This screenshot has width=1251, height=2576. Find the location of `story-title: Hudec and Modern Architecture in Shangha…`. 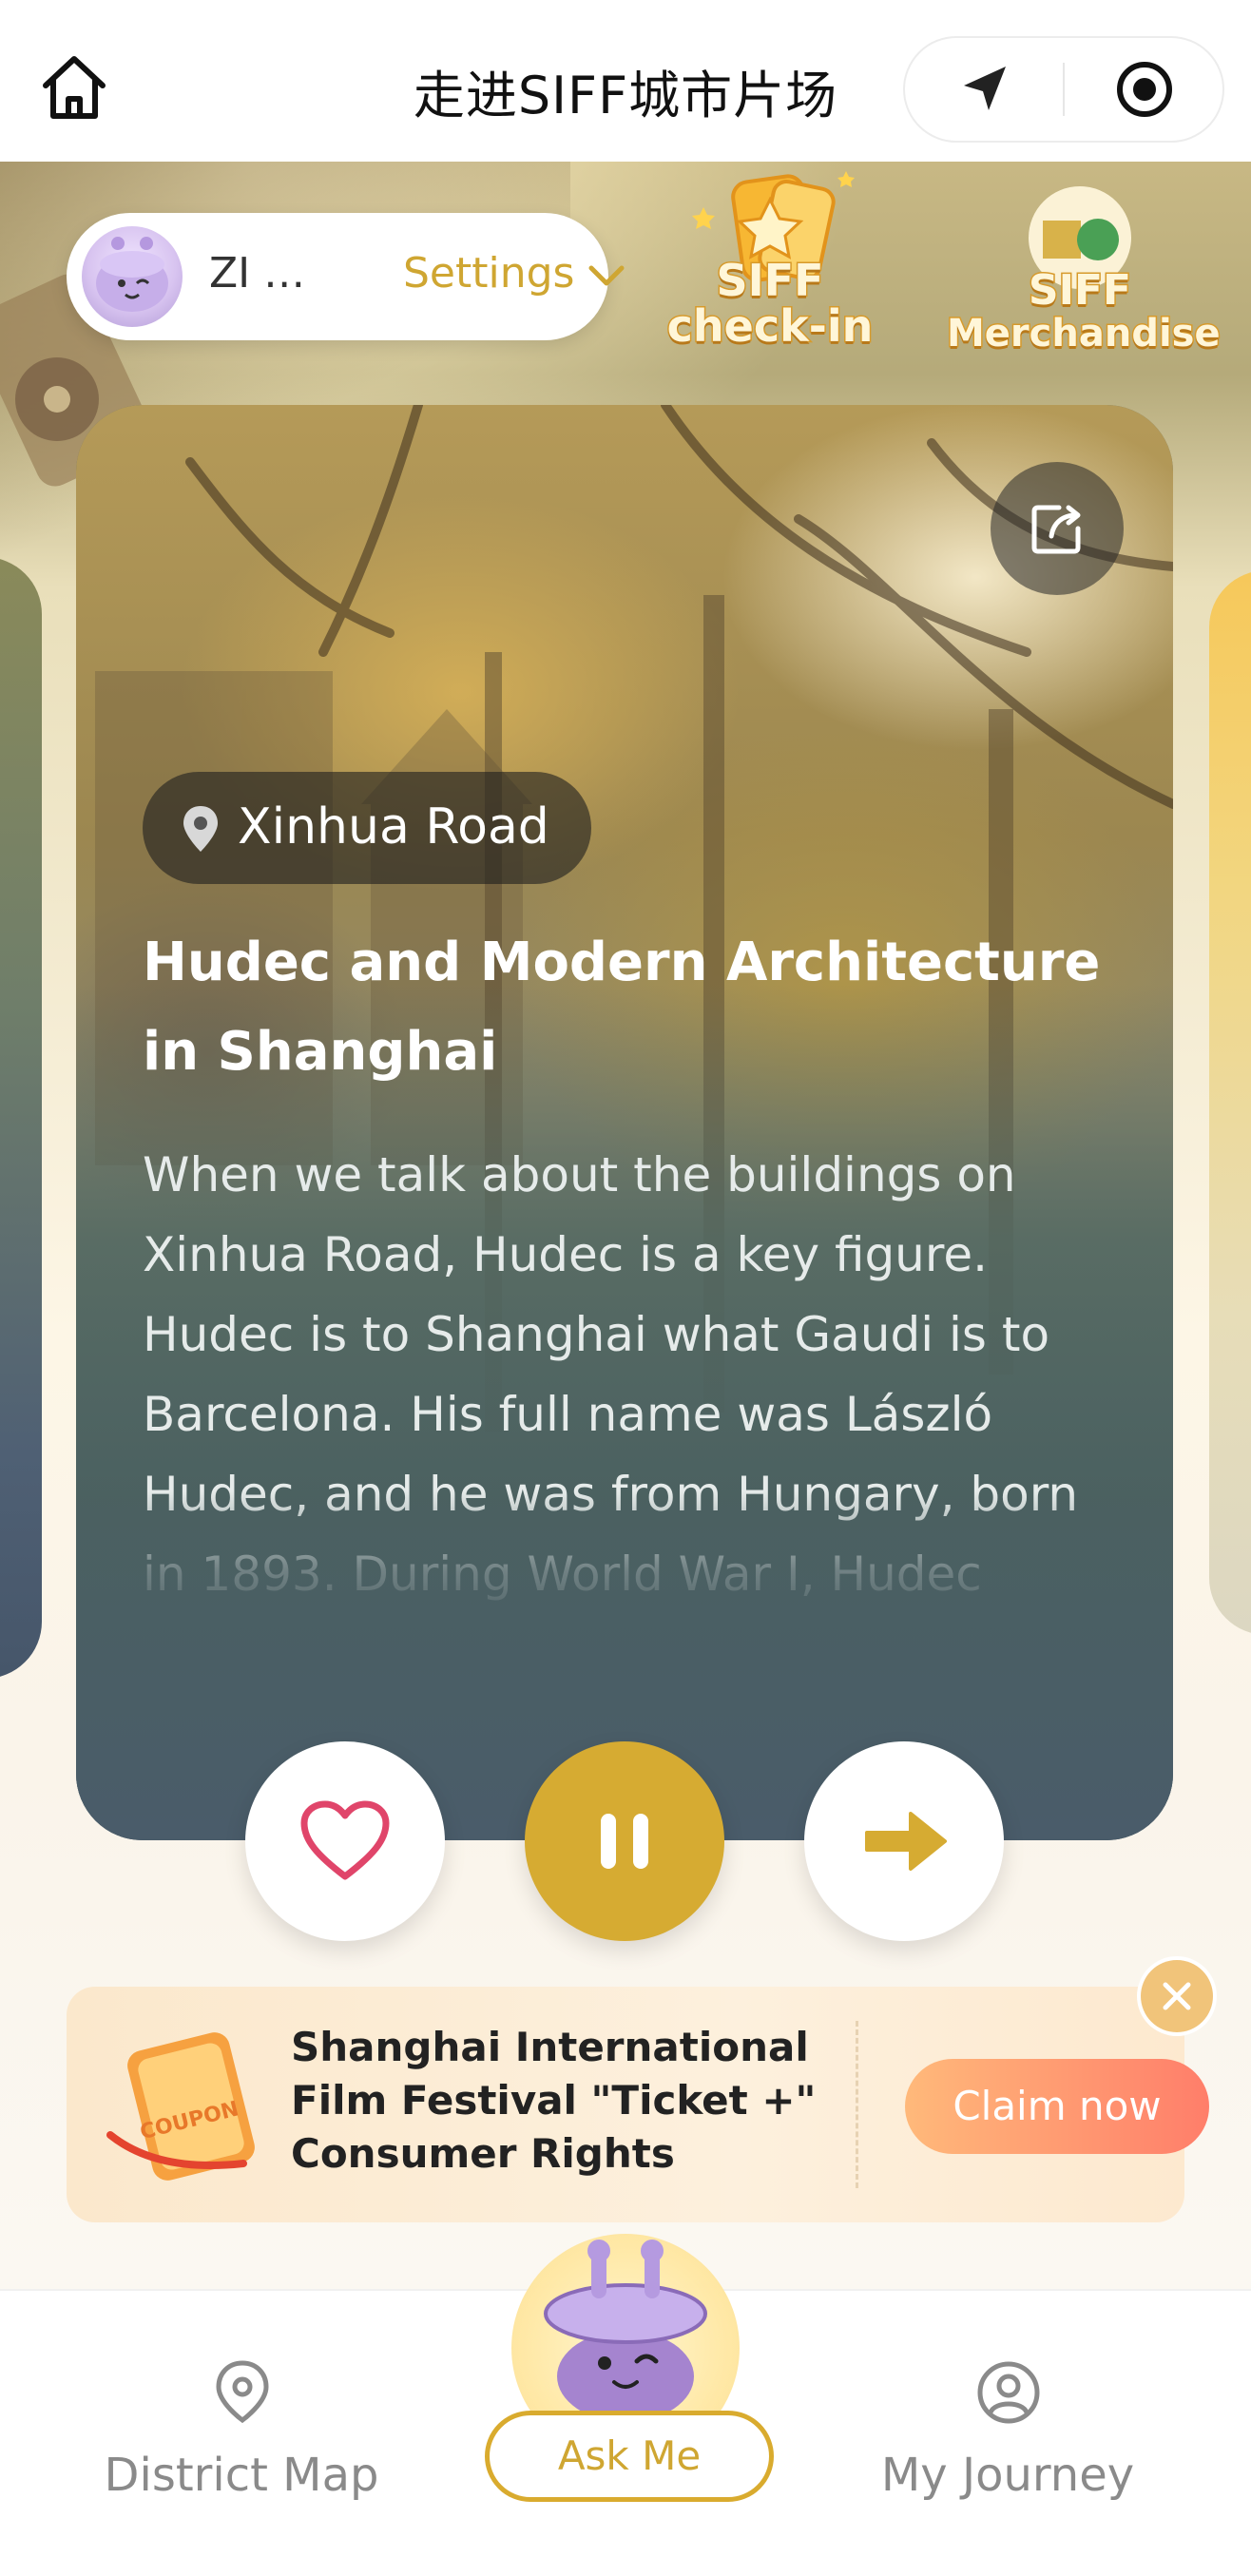

story-title: Hudec and Modern Architecture in Shangha… is located at coordinates (622, 1008).